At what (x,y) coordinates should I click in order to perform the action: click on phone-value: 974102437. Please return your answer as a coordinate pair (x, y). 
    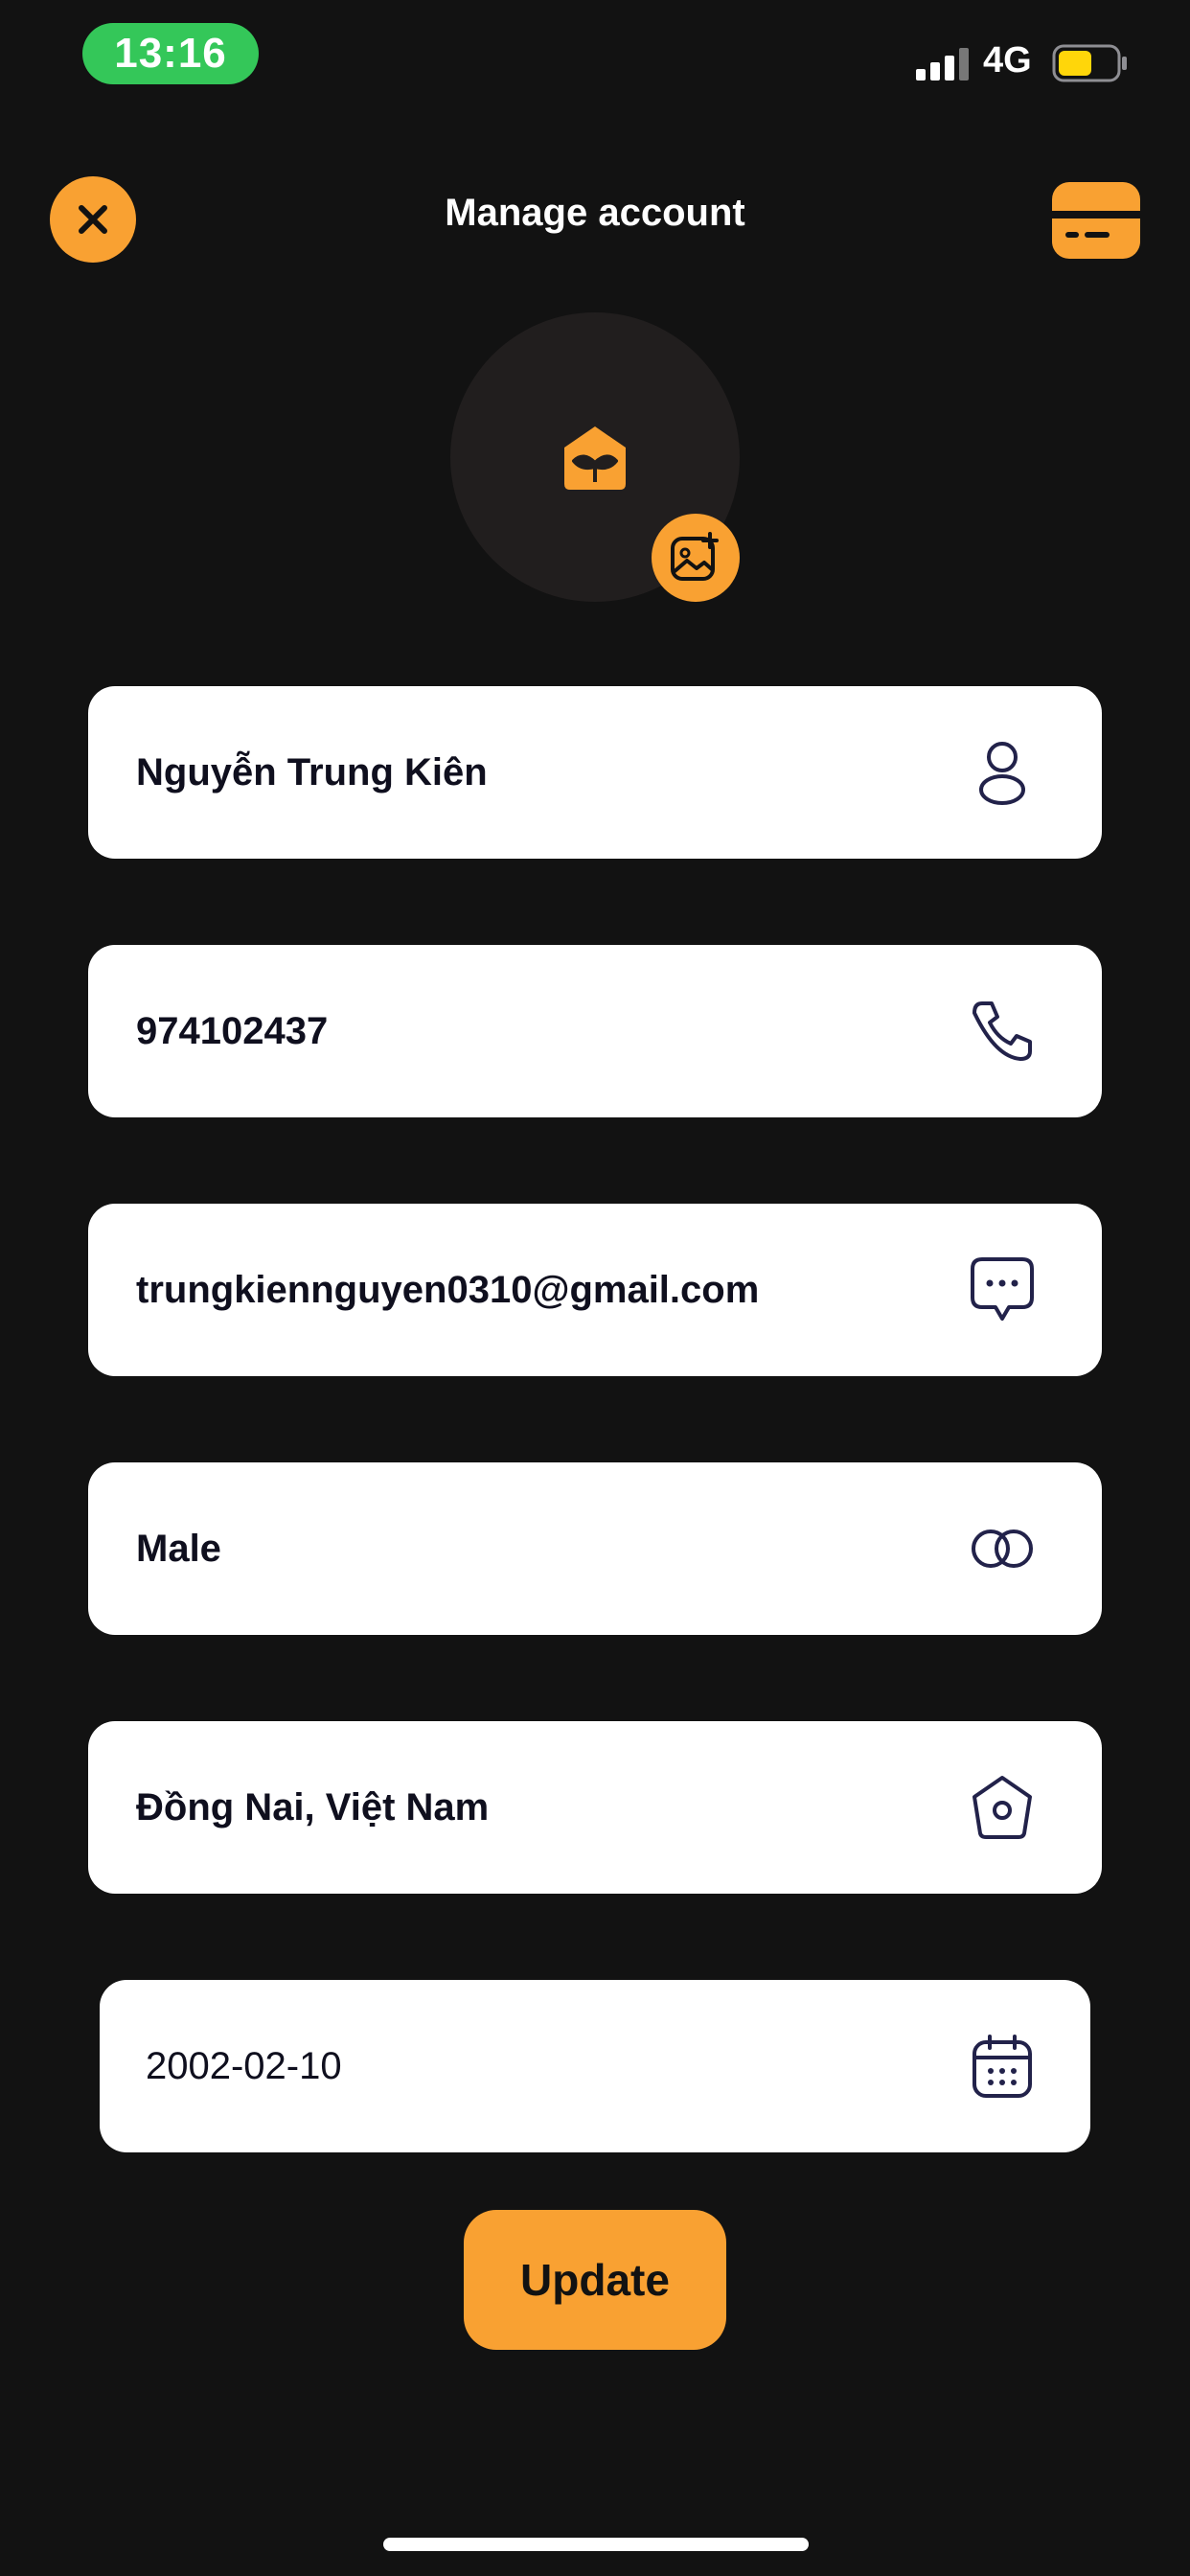
    Looking at the image, I should click on (233, 1030).